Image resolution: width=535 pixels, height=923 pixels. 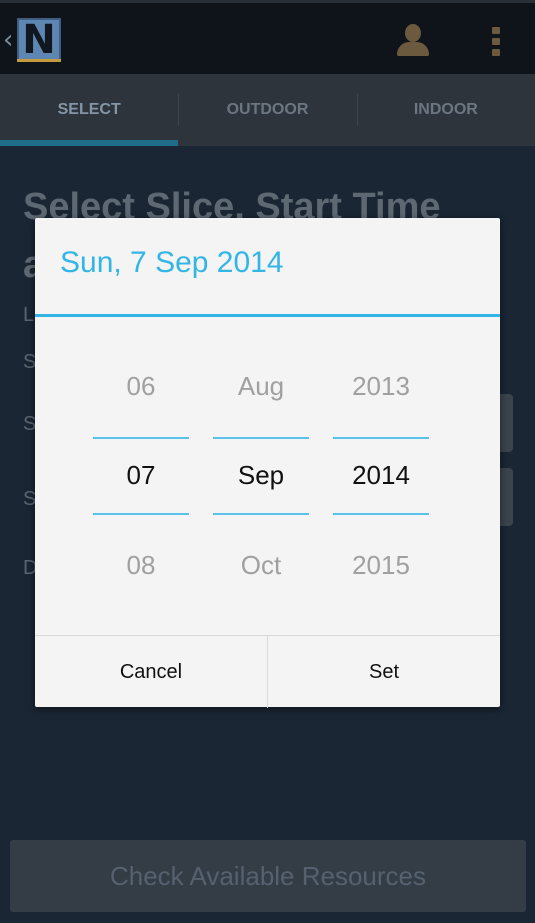 I want to click on person-head, so click(x=413, y=33).